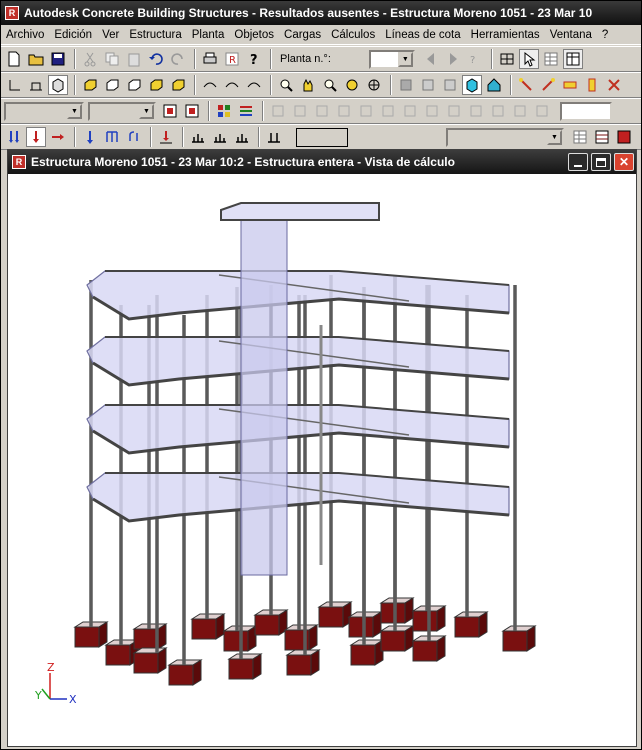 This screenshot has height=750, width=642. I want to click on load-down-icon, so click(36, 137).